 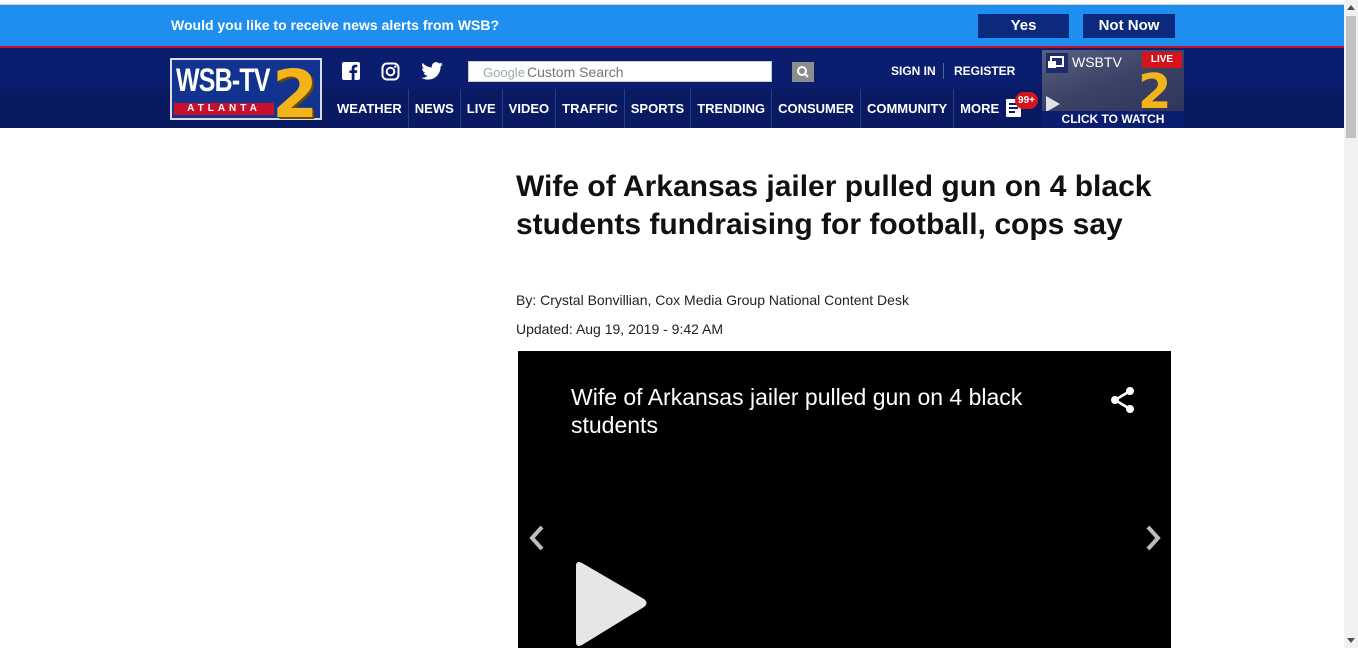 I want to click on page-scrollbar, so click(x=1351, y=324).